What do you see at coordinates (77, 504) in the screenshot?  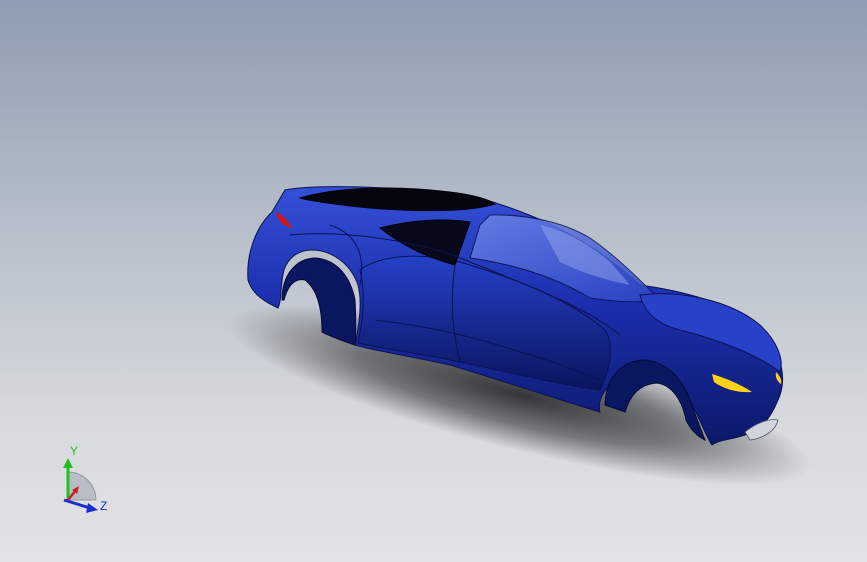 I see `z-axis-arrow` at bounding box center [77, 504].